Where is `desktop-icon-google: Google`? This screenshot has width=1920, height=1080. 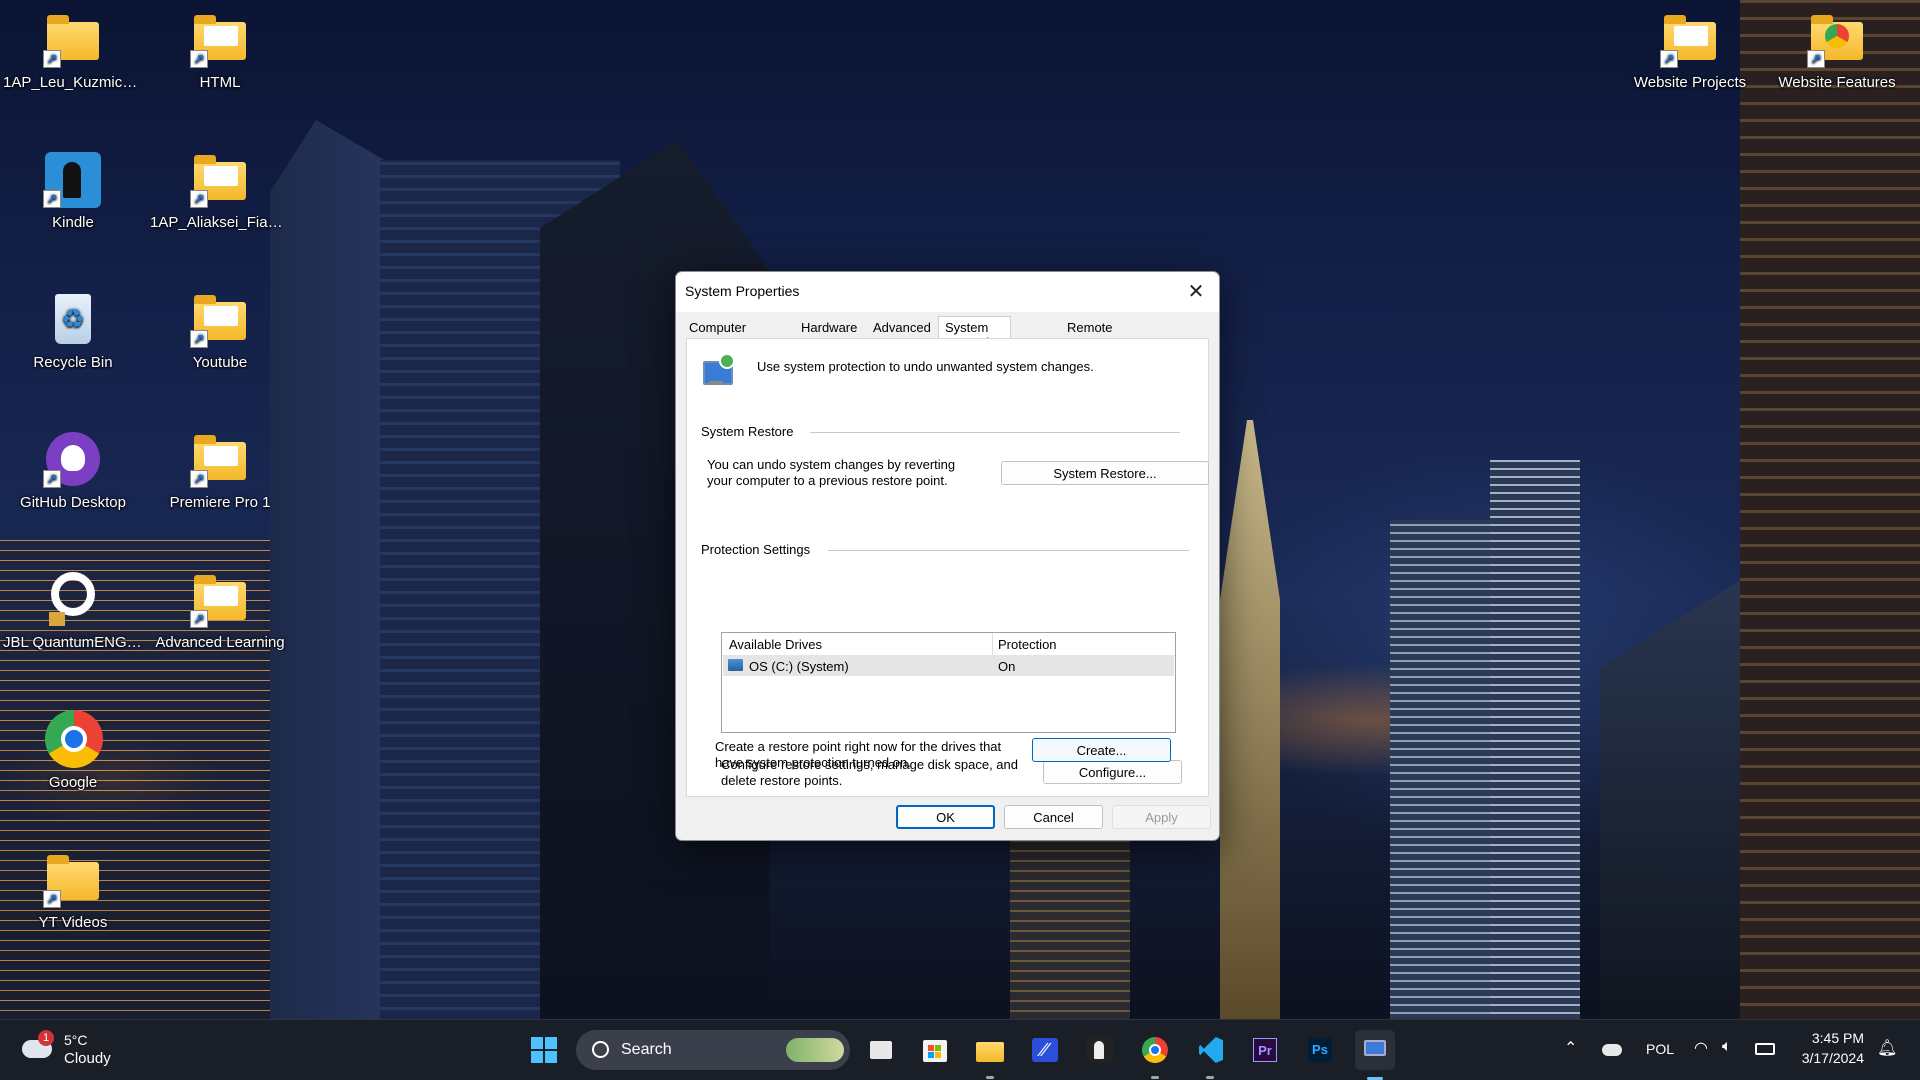 desktop-icon-google: Google is located at coordinates (73, 747).